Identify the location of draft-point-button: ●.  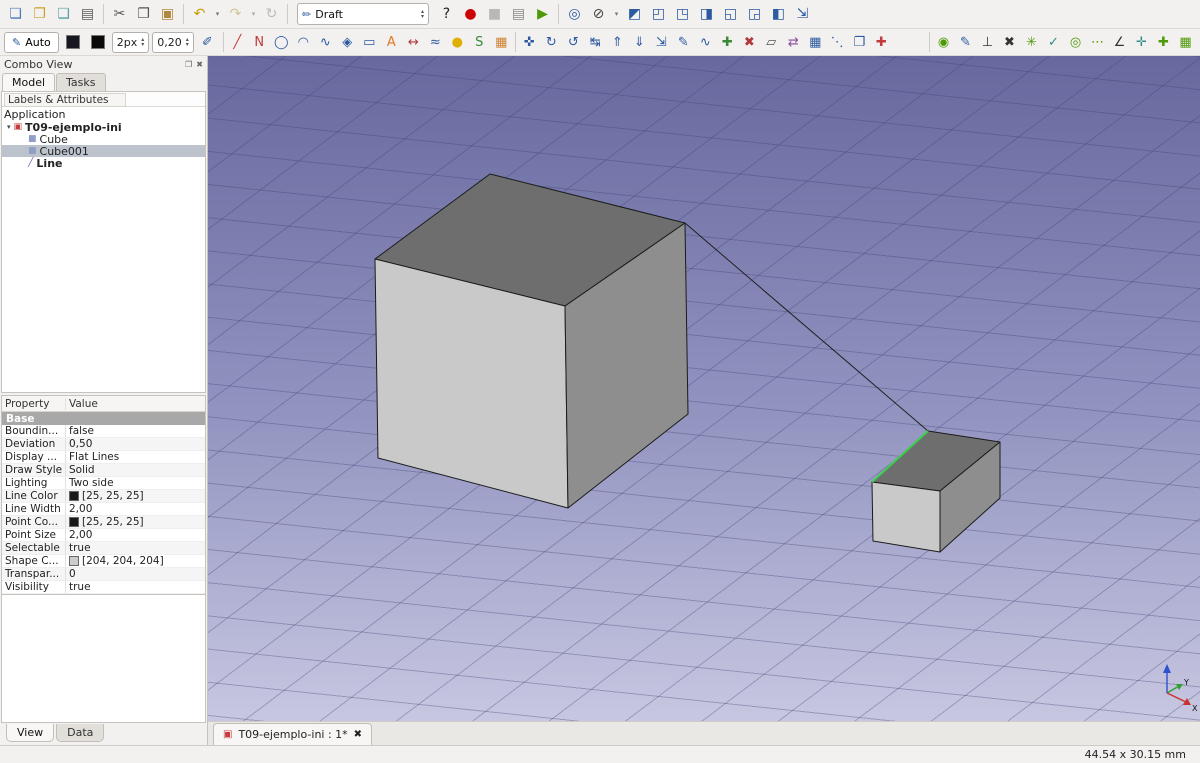
(457, 42).